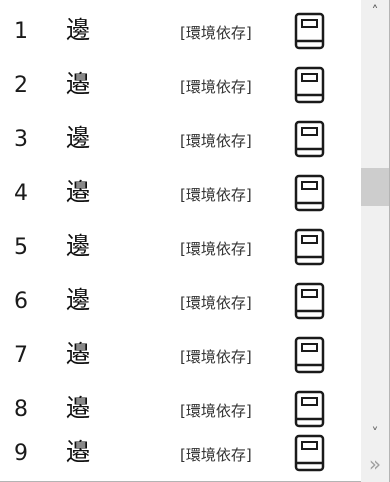 This screenshot has height=482, width=390. I want to click on candidate-number: 5, so click(21, 247).